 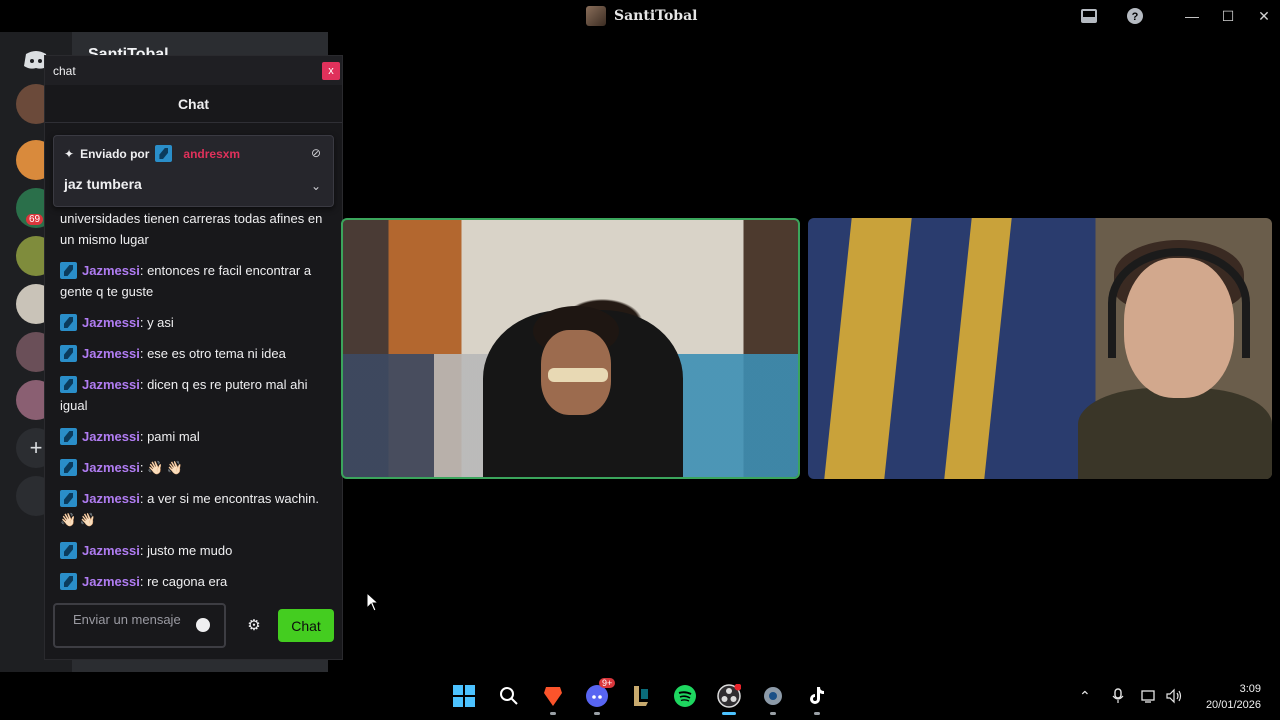 What do you see at coordinates (216, 353) in the screenshot?
I see `message-text: ese es otro tema ni idea` at bounding box center [216, 353].